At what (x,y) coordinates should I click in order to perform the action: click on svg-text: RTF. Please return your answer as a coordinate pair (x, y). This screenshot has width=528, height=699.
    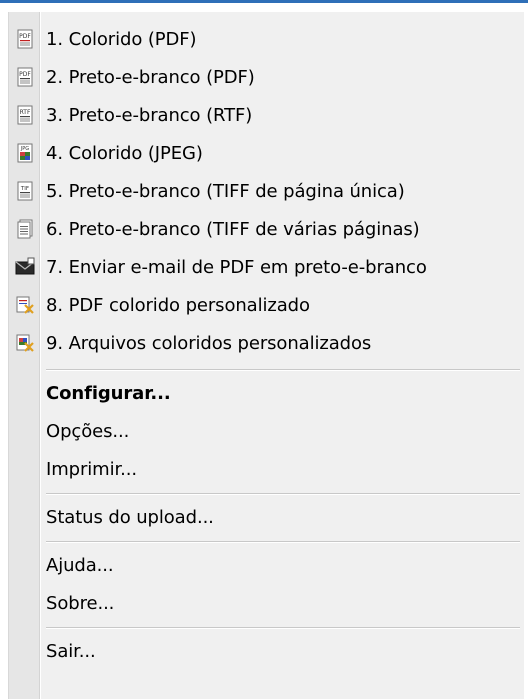
    Looking at the image, I should click on (25, 112).